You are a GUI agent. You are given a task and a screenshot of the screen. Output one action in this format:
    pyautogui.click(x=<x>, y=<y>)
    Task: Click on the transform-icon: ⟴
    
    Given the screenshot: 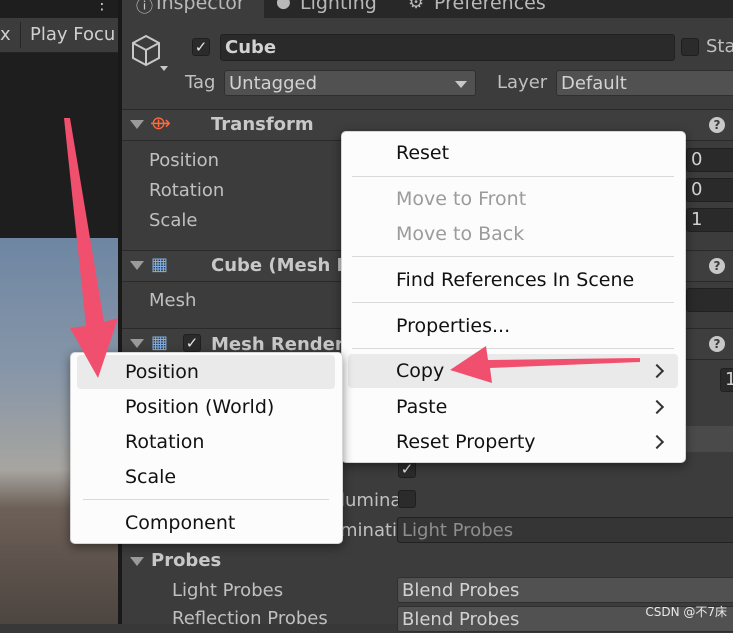 What is the action you would take?
    pyautogui.click(x=160, y=123)
    